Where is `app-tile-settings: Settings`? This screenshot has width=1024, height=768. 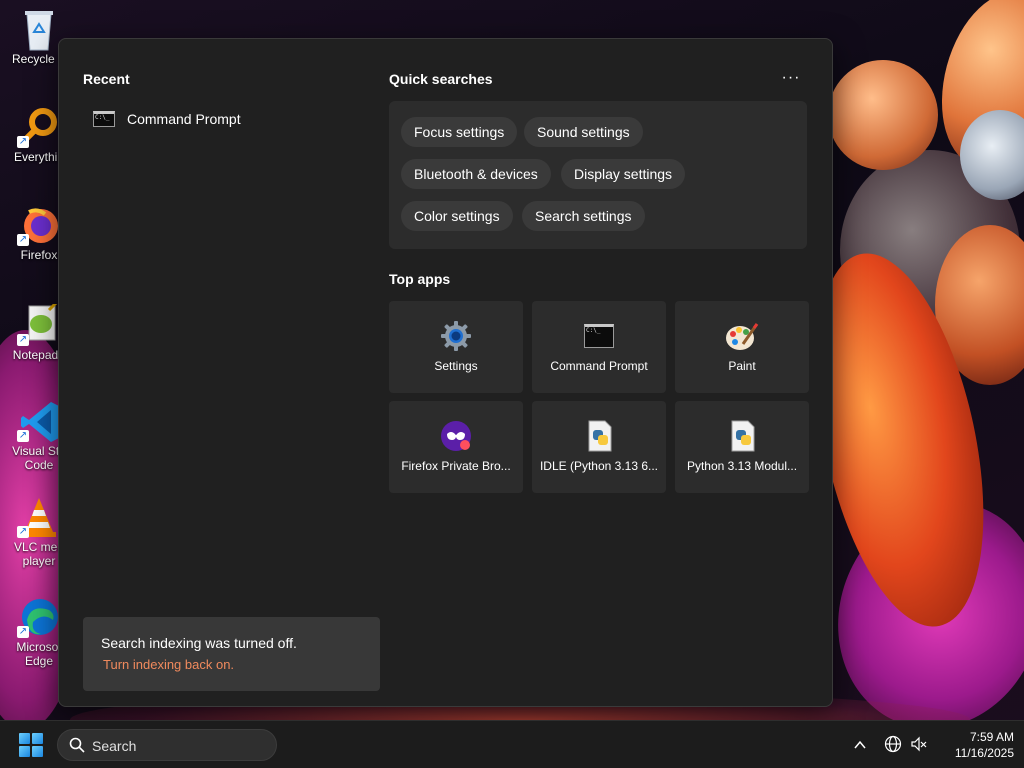
app-tile-settings: Settings is located at coordinates (456, 347).